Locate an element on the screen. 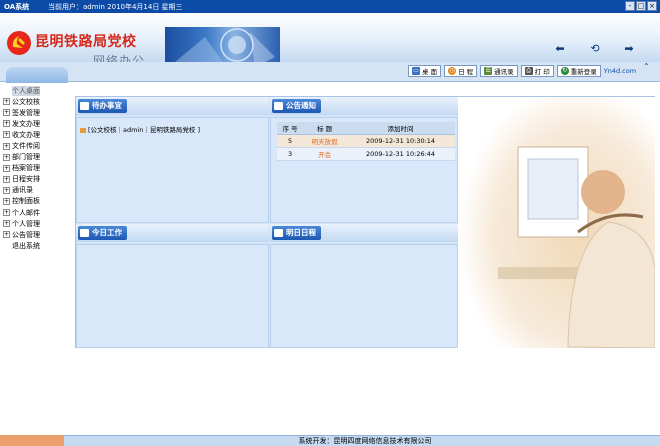  sidebar-item-outgoing: + 发文办理 is located at coordinates (35, 123).